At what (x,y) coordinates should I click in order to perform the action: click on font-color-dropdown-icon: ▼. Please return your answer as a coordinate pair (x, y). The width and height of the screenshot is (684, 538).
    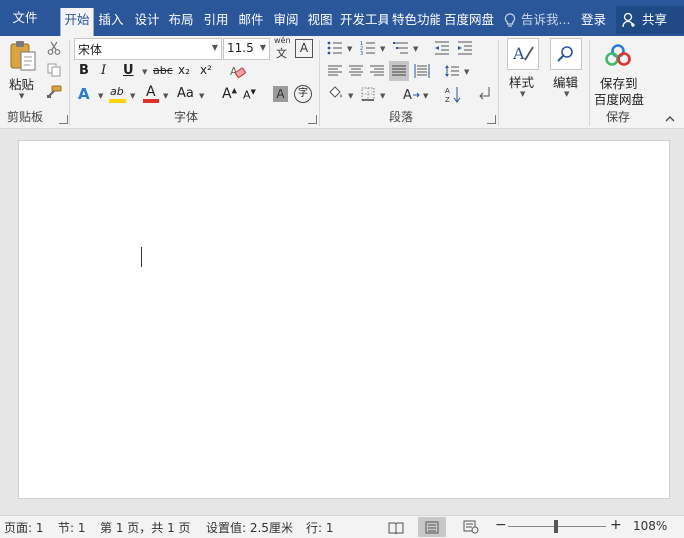
    Looking at the image, I should click on (165, 96).